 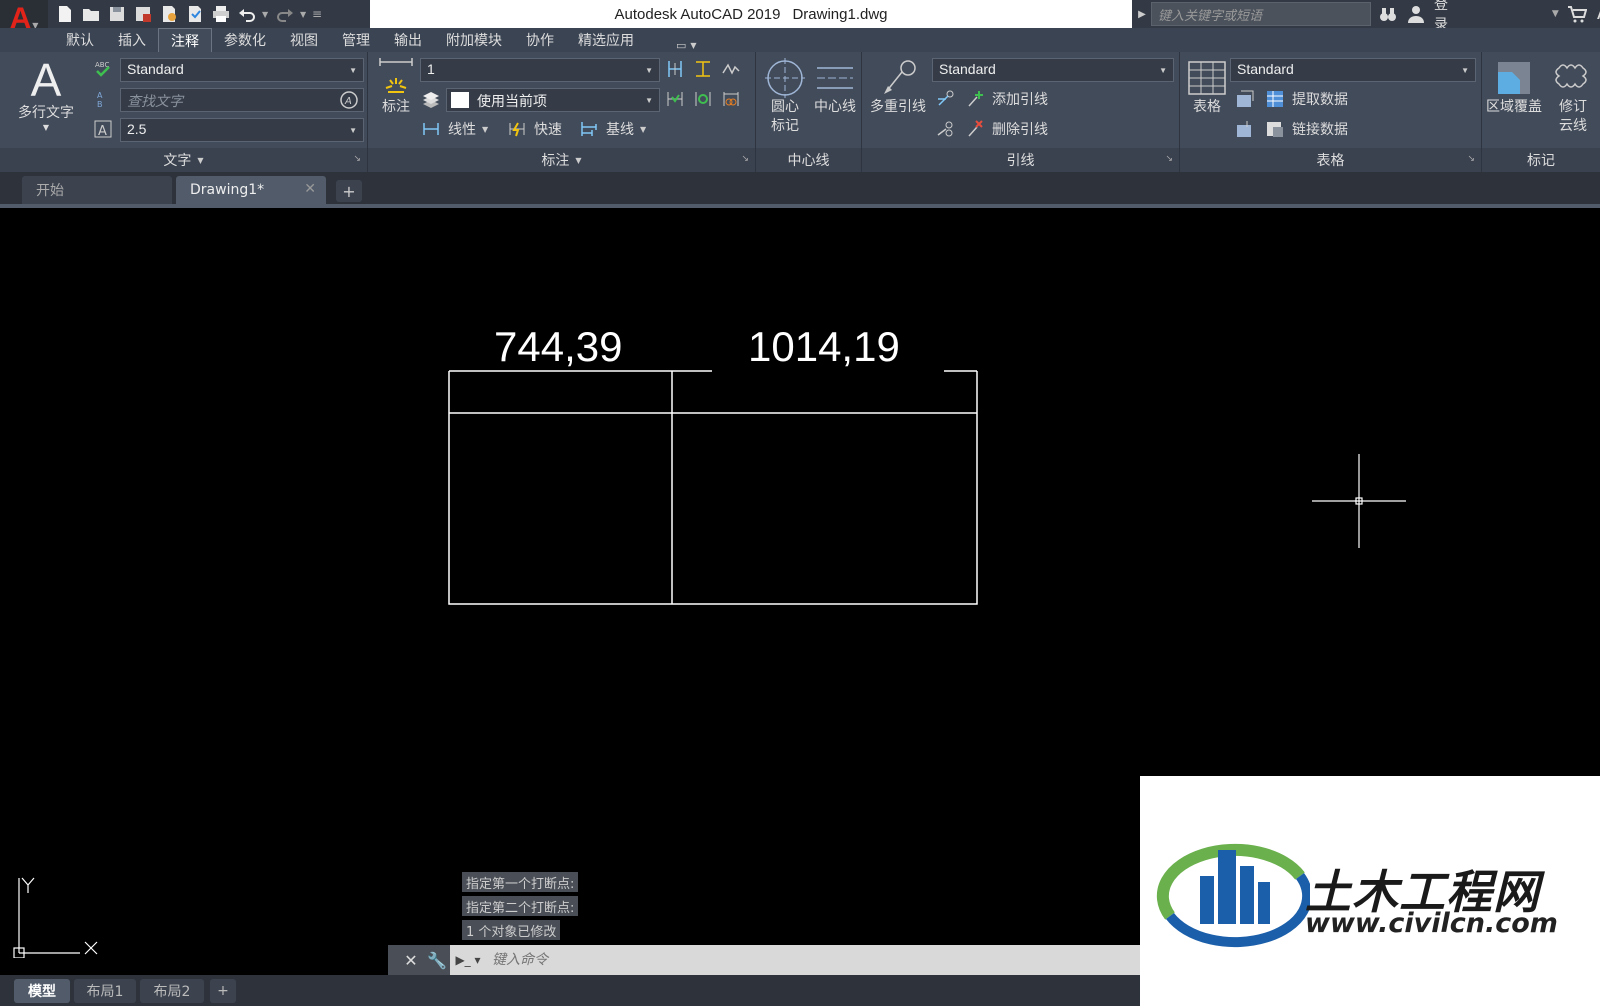 I want to click on tab-layout2: 布局2, so click(x=172, y=991).